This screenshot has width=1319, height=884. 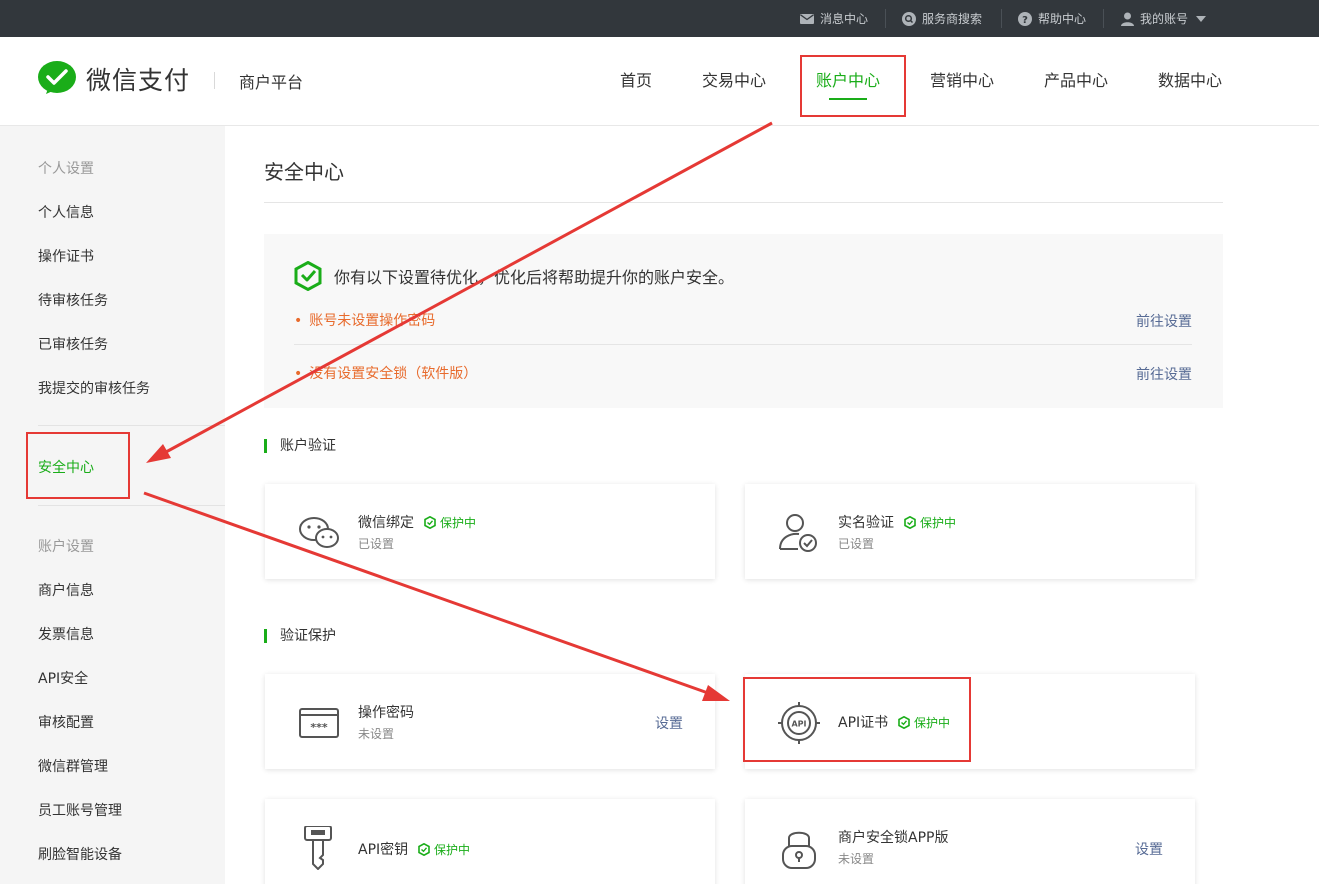 What do you see at coordinates (853, 86) in the screenshot?
I see `annotation-box-account-center` at bounding box center [853, 86].